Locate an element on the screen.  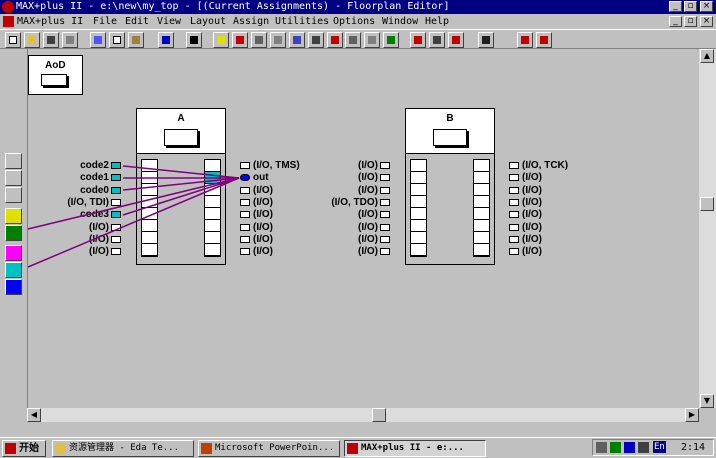
start-button: 开始 is located at coordinates (24, 448).